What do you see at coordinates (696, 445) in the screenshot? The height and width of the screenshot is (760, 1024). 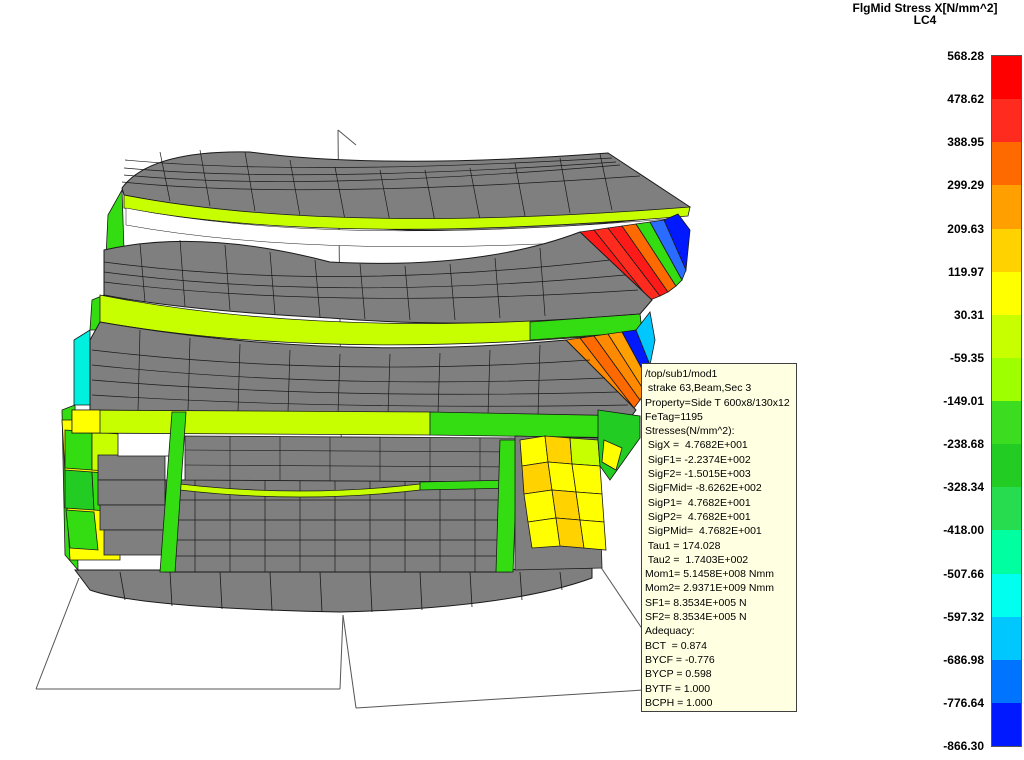 I see `info-line: SigX = 4.7682E+001` at bounding box center [696, 445].